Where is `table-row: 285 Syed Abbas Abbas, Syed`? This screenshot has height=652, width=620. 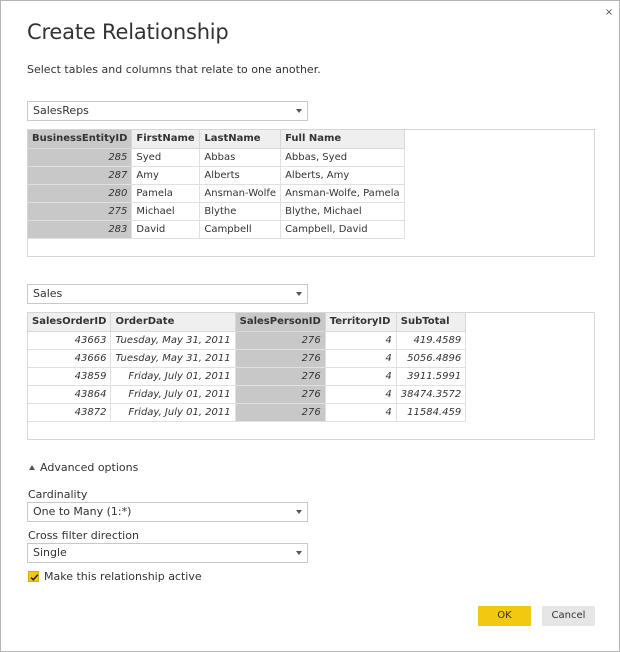 table-row: 285 Syed Abbas Abbas, Syed is located at coordinates (216, 157).